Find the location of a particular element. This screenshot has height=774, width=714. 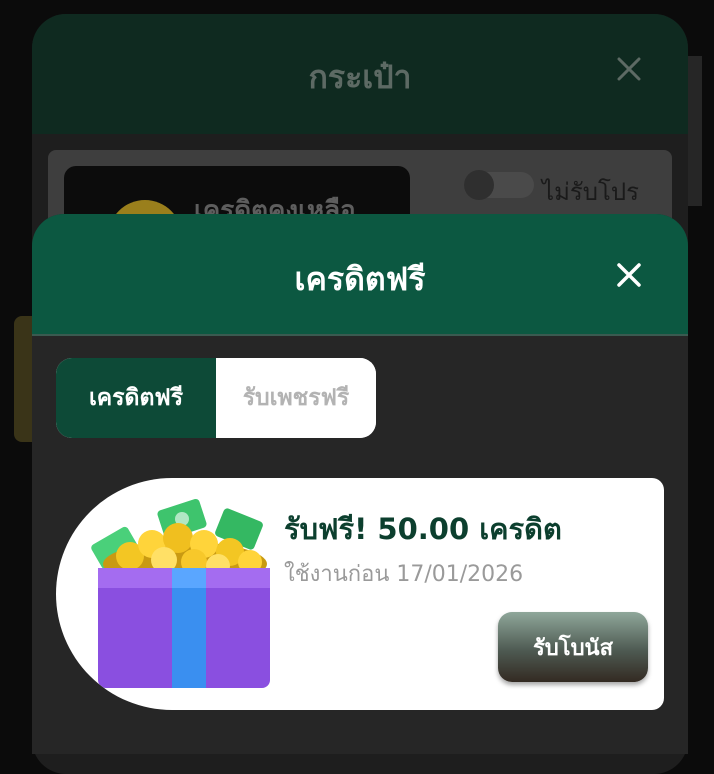

wallet-modal-title: กระเป๋า is located at coordinates (360, 77).